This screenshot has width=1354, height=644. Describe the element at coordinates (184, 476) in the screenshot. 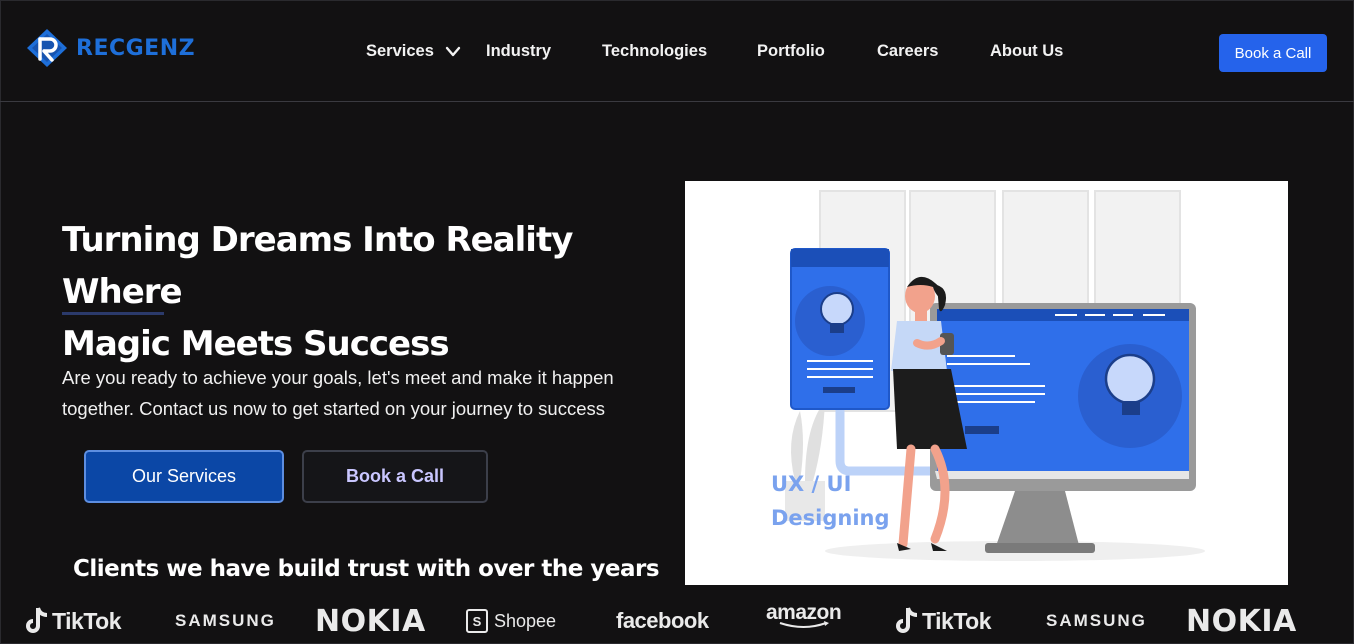

I see `our-services-button: Our Services` at that location.